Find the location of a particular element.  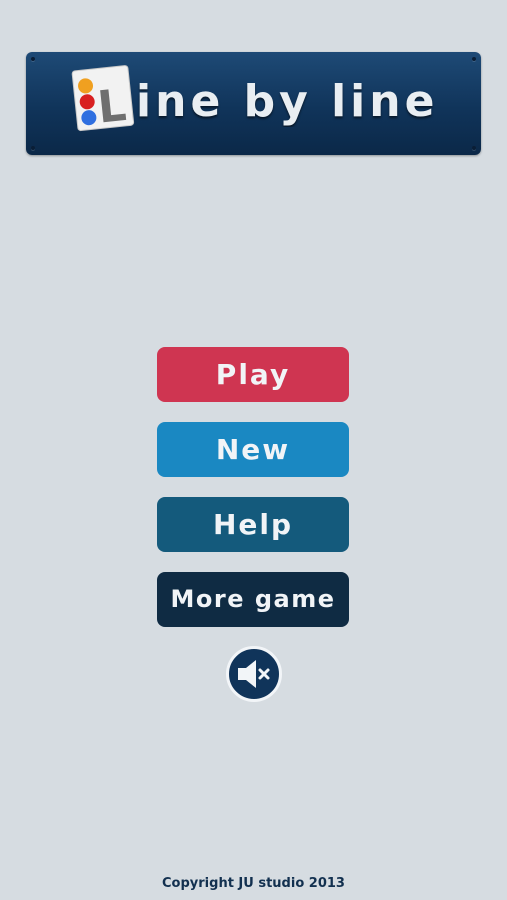

copyright-text: Copyright JU studio 2013 is located at coordinates (253, 883).